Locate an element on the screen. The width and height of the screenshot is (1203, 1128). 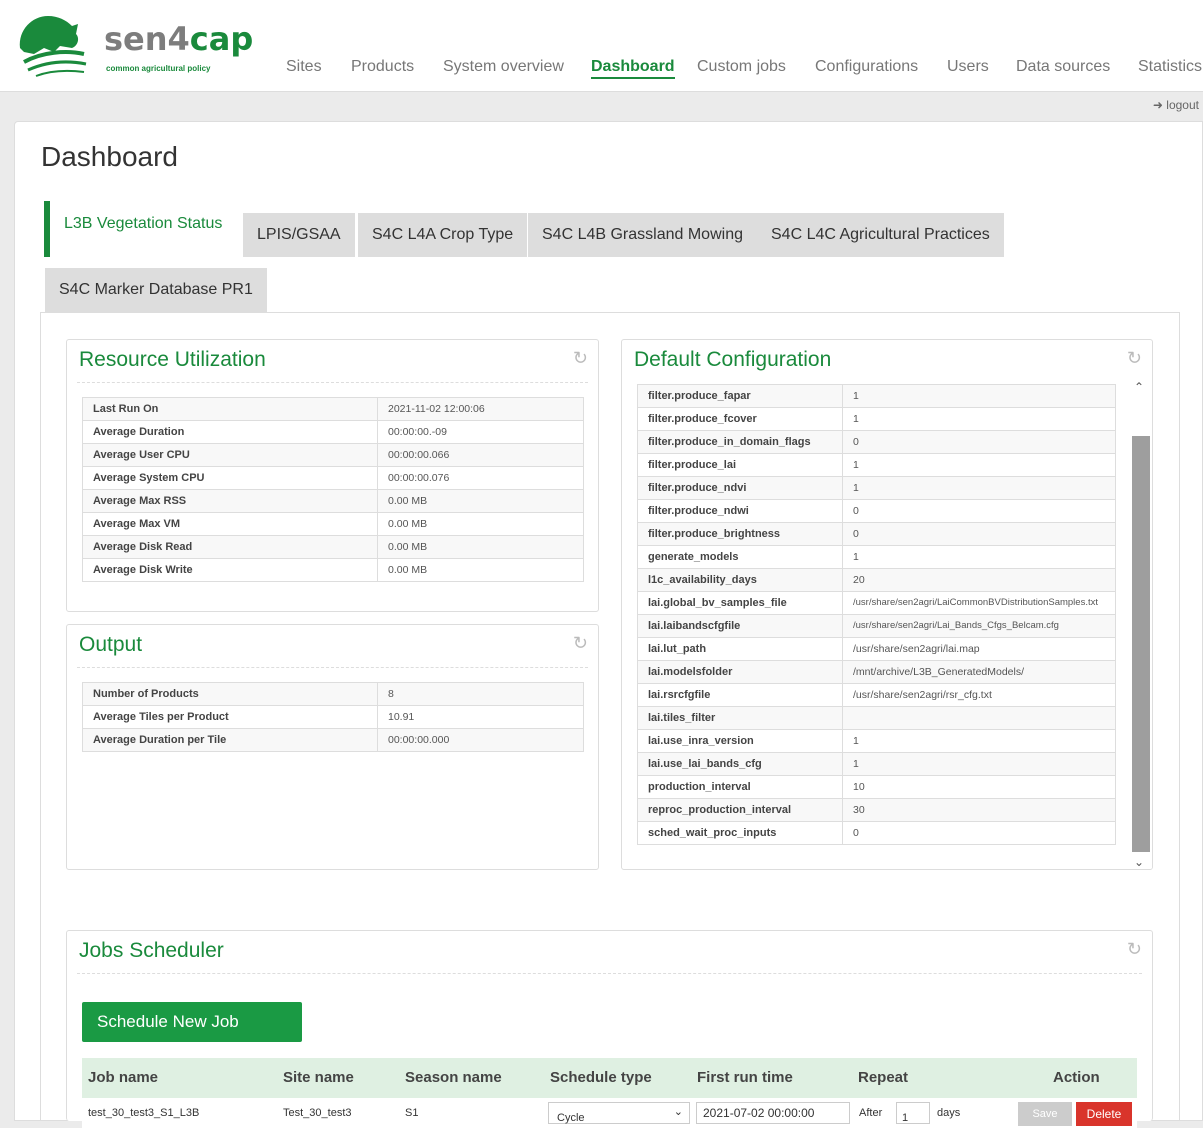
table-row: filter.produce_fcover 1 is located at coordinates (876, 419).